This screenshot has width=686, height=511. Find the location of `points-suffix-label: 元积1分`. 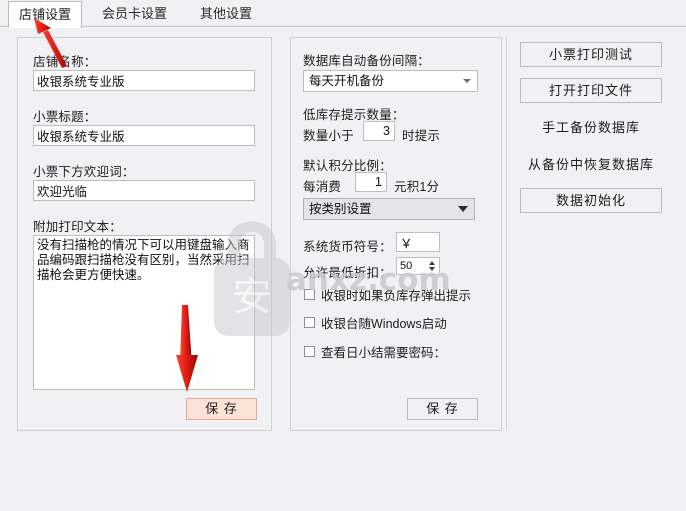

points-suffix-label: 元积1分 is located at coordinates (417, 187).